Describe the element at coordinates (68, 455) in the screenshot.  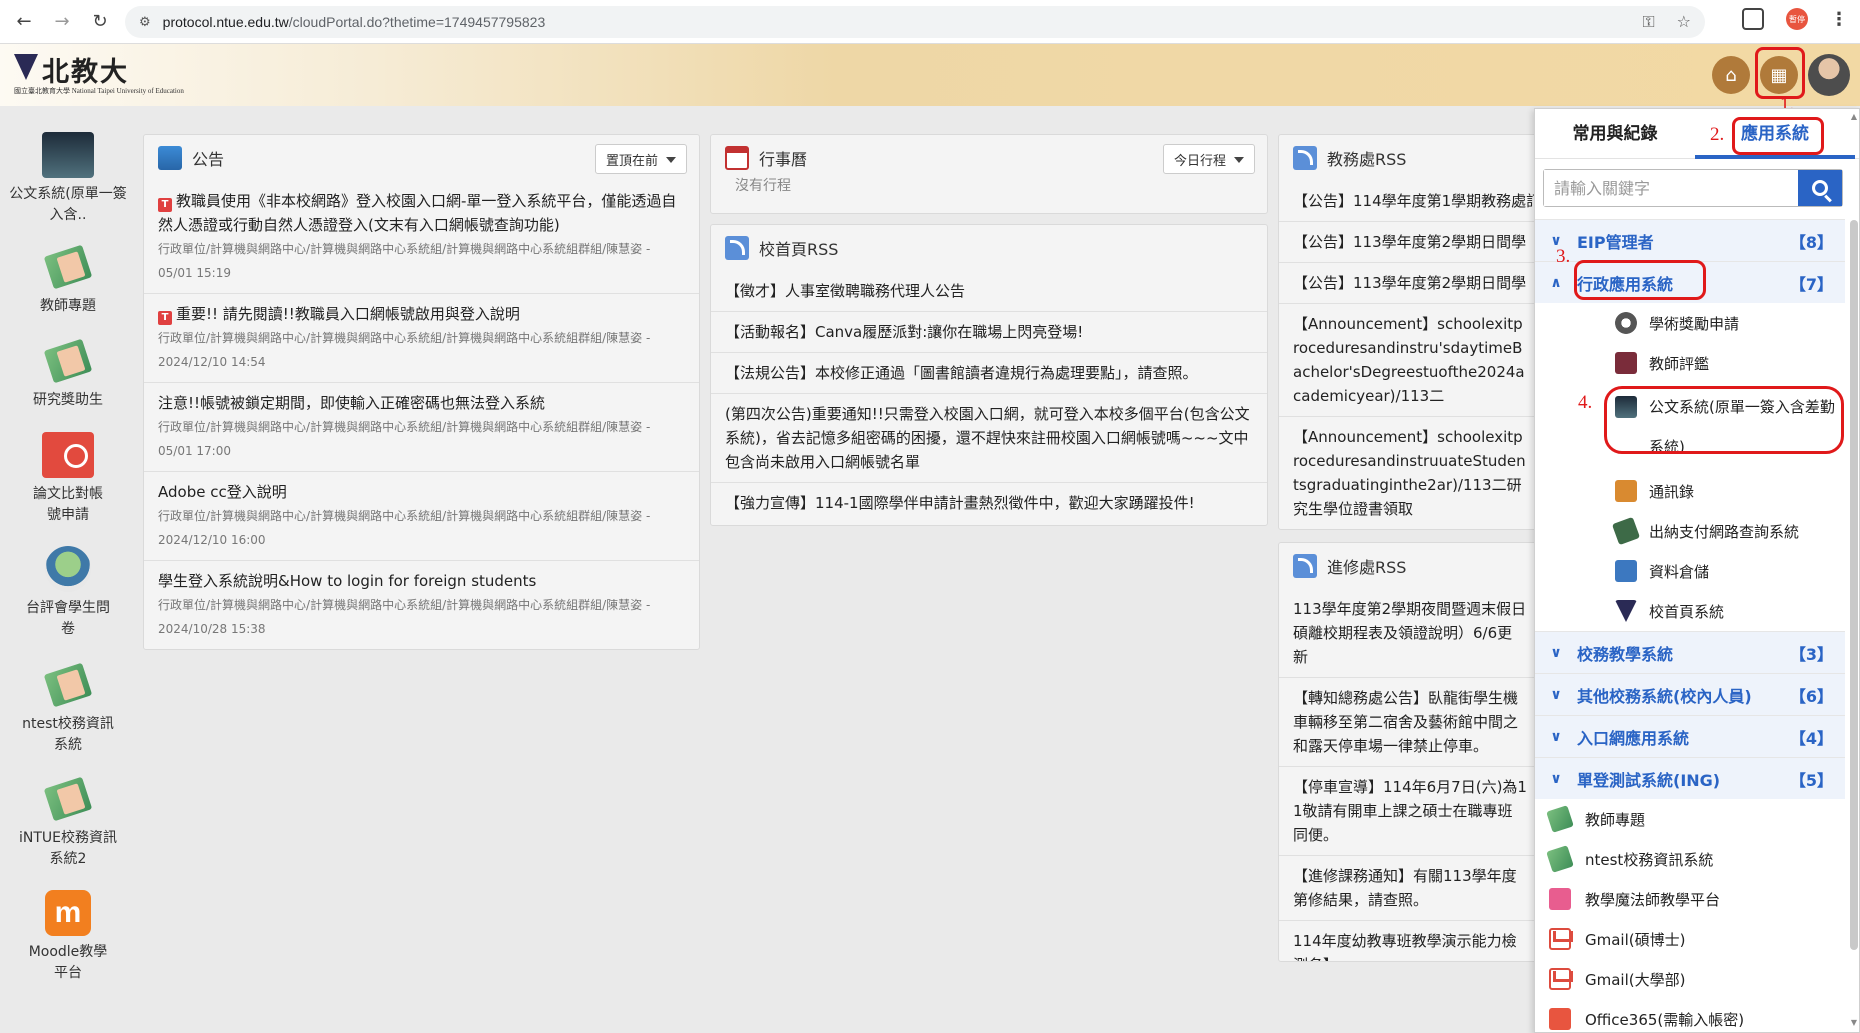
I see `compare-icon` at that location.